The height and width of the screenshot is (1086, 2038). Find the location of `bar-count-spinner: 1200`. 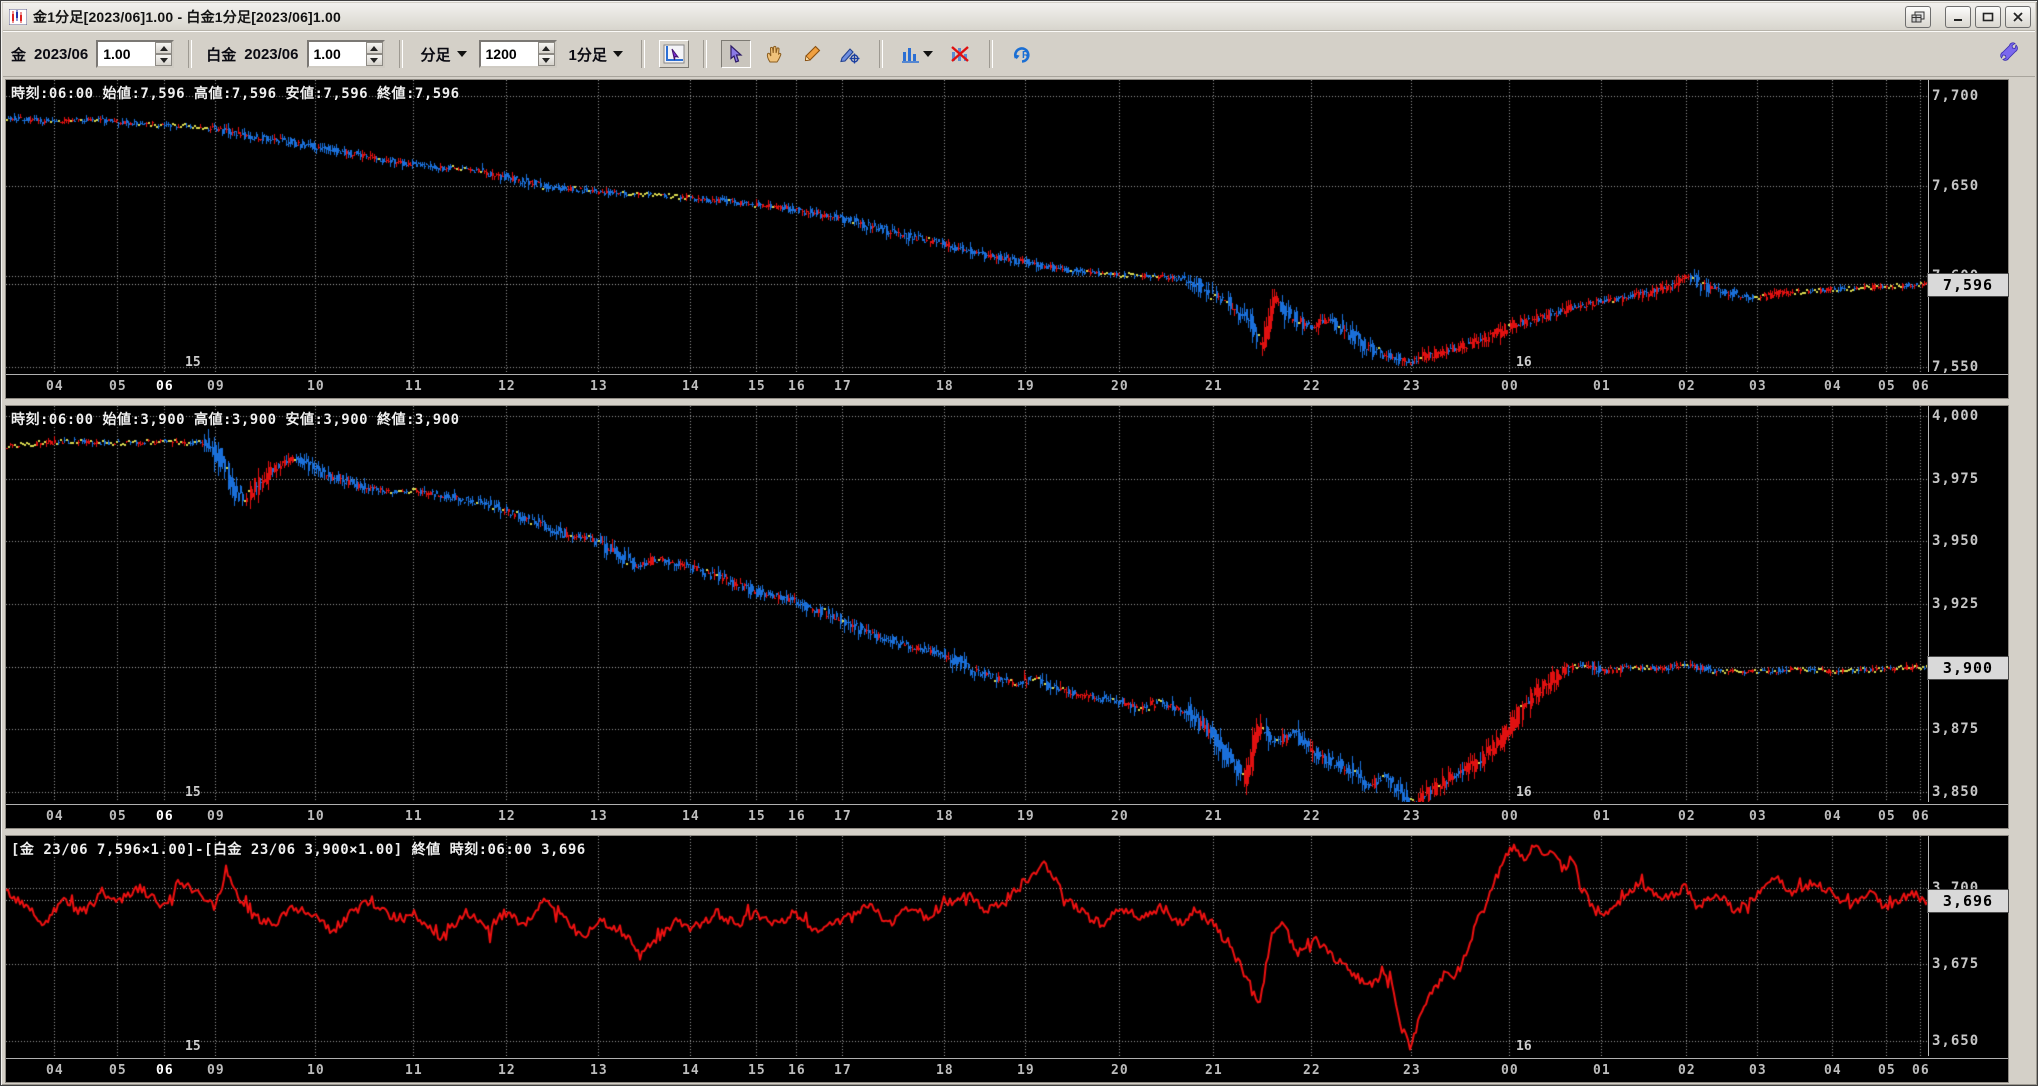

bar-count-spinner: 1200 is located at coordinates (517, 54).